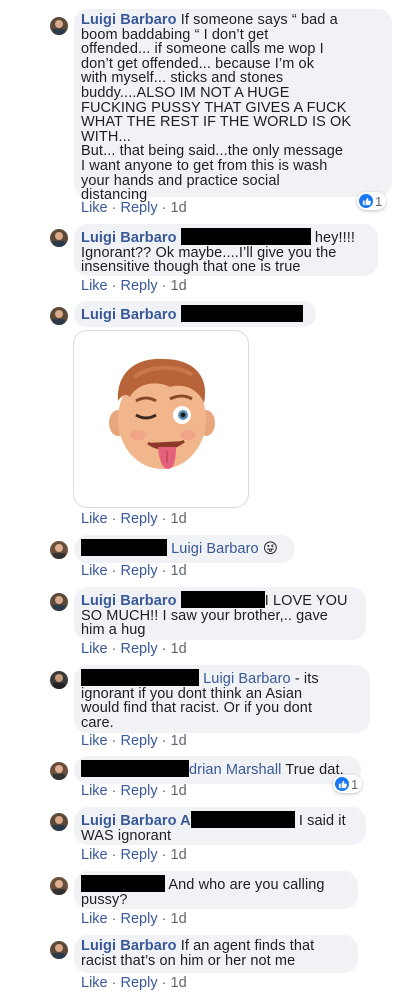  Describe the element at coordinates (216, 890) in the screenshot. I see `comment-bubble: And who are you calling pussy?` at that location.